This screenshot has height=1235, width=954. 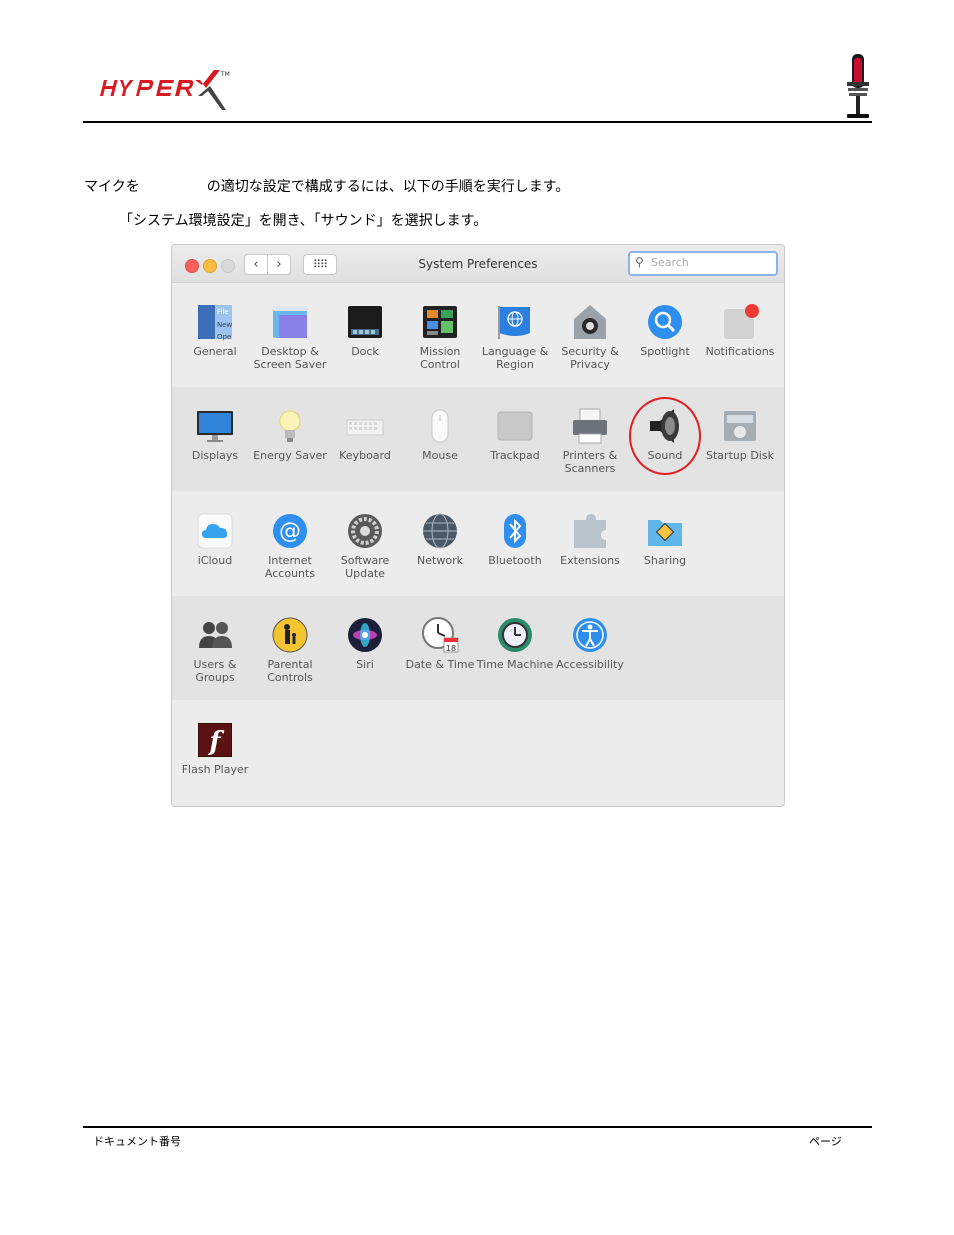 I want to click on notifications-icon, so click(x=741, y=321).